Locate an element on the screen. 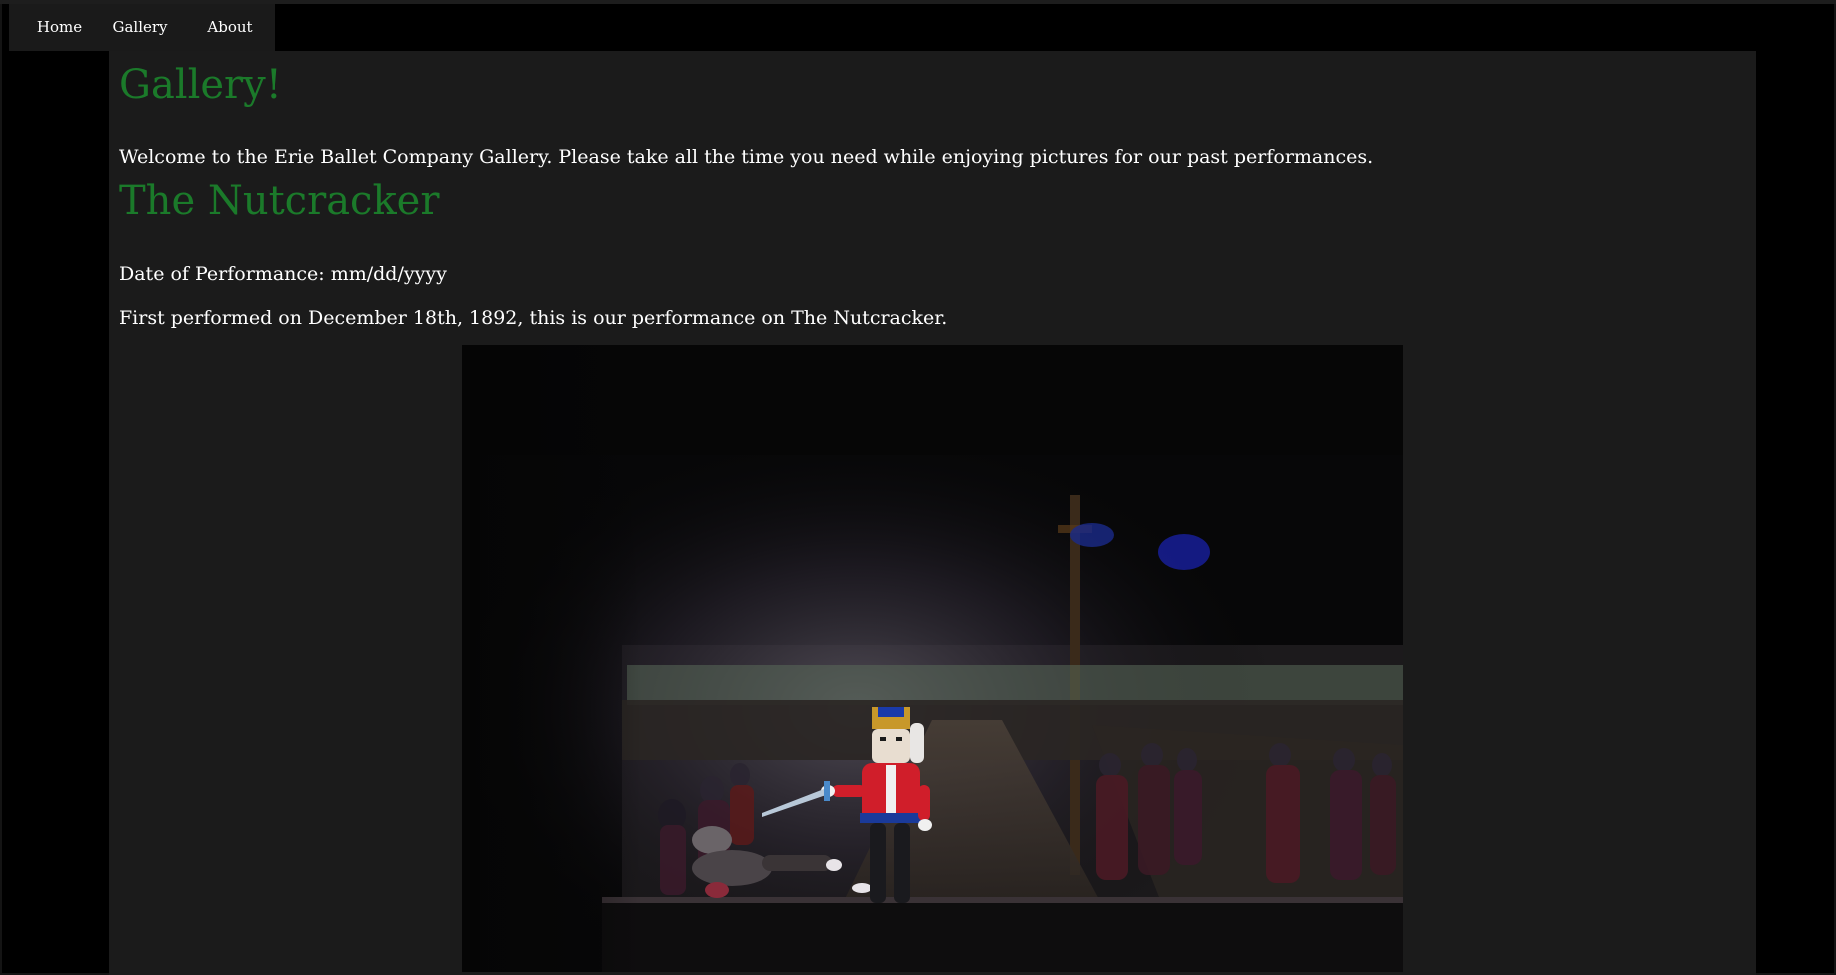 Image resolution: width=1836 pixels, height=975 pixels. page-title: Gallery! is located at coordinates (200, 85).